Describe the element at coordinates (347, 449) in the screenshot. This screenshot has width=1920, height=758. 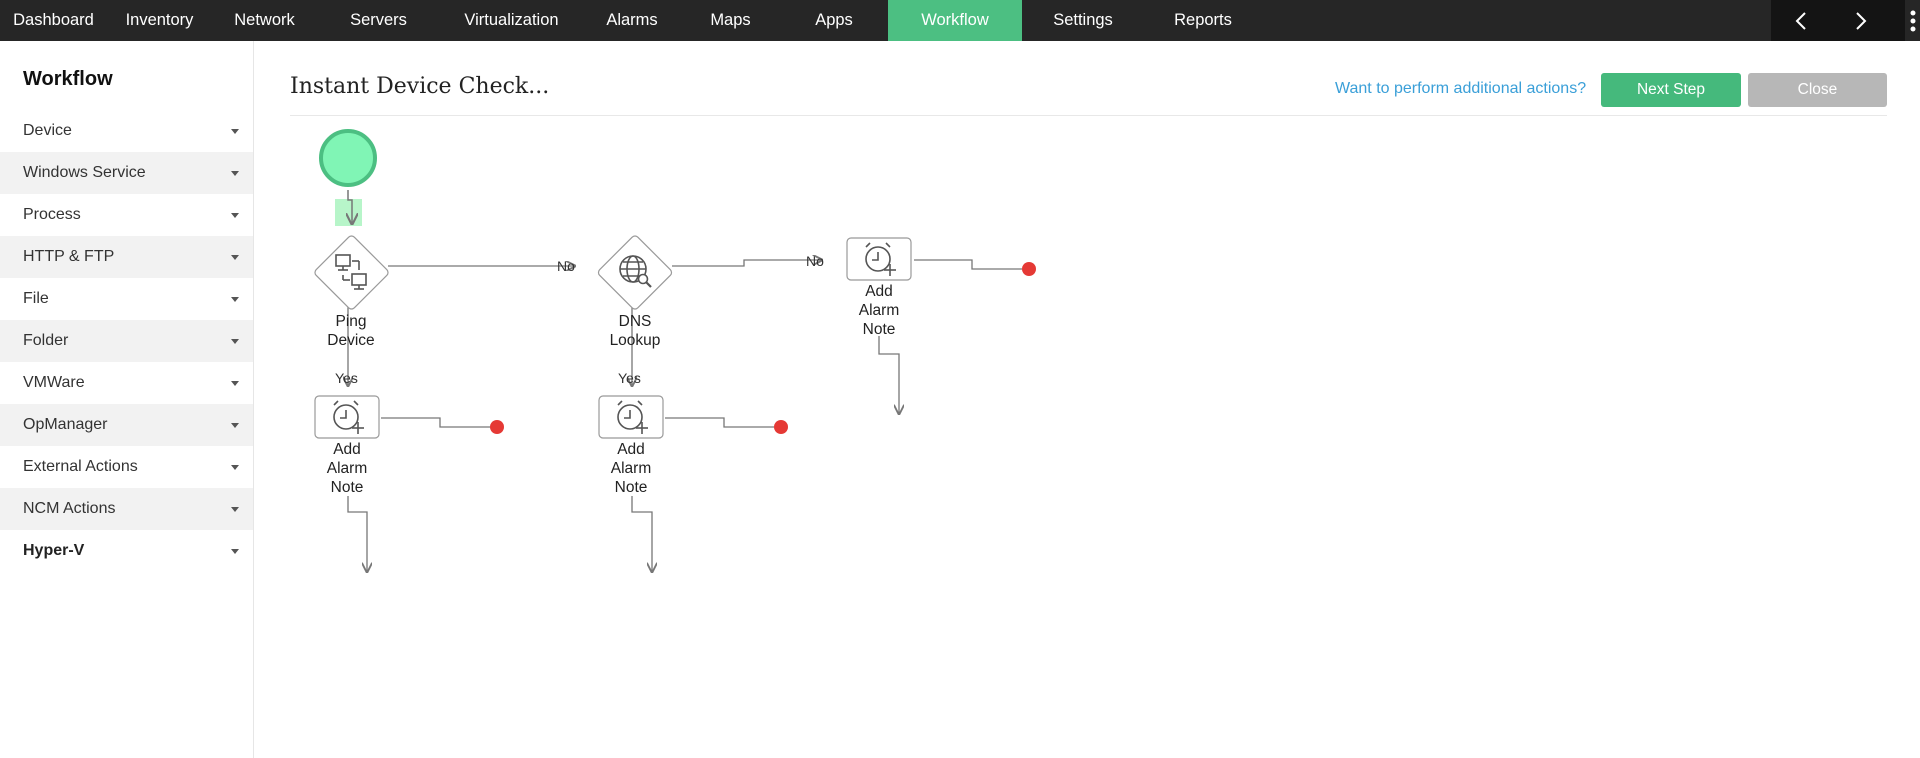
I see `note-left-line1: Add` at that location.